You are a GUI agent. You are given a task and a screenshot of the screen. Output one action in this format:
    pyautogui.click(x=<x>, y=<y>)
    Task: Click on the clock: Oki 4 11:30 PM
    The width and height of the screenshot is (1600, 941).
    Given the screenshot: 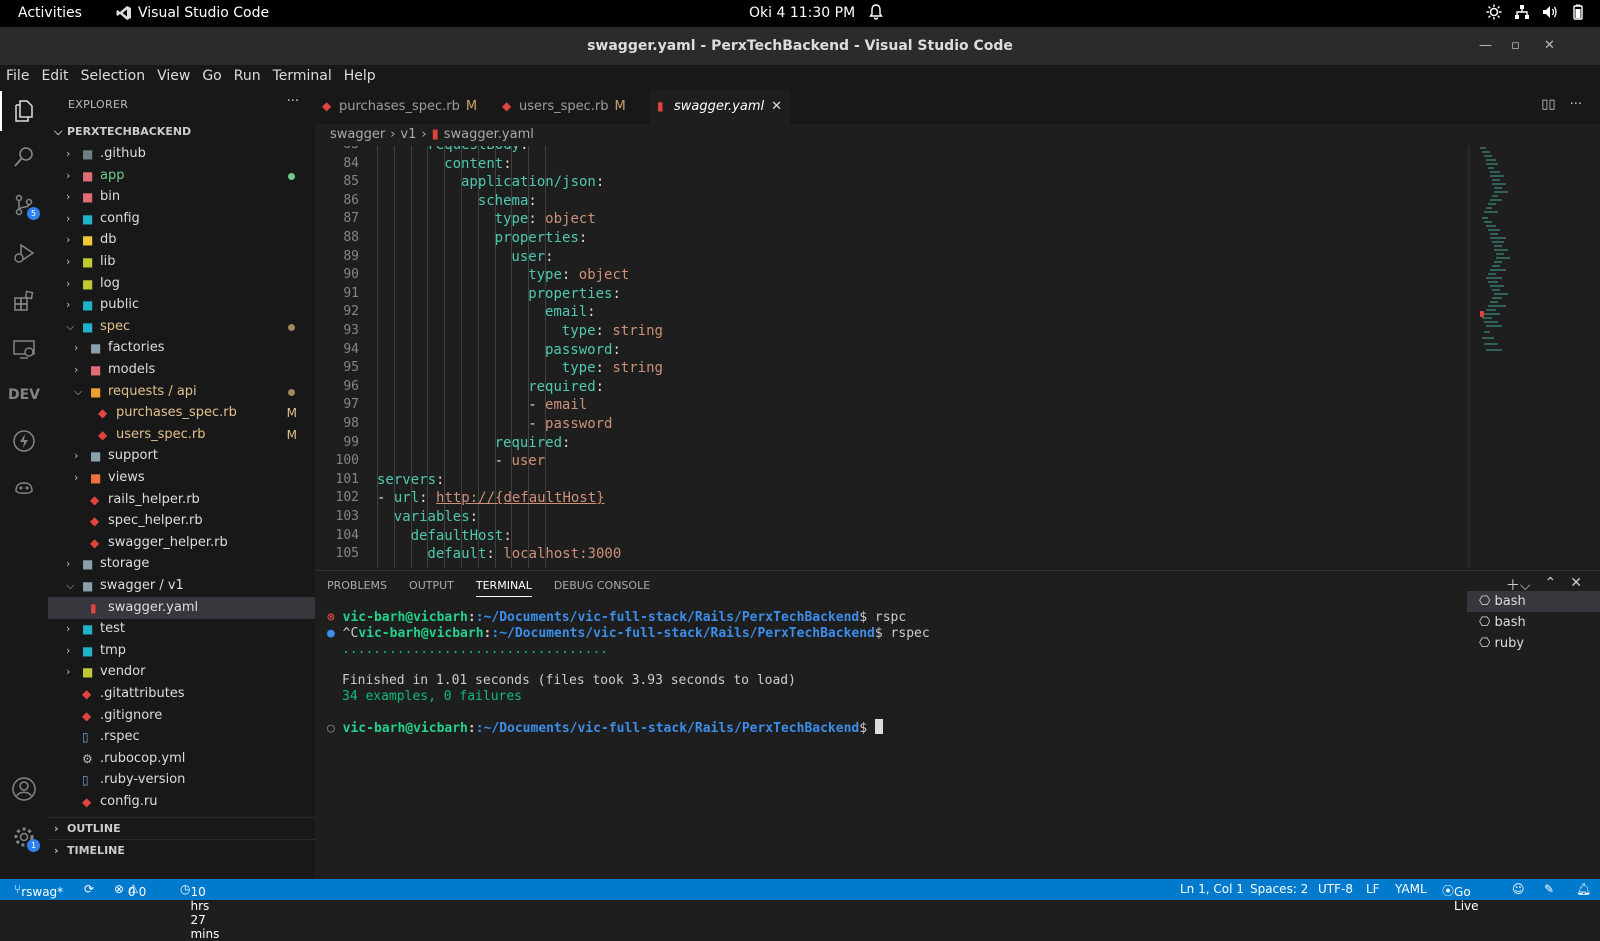 What is the action you would take?
    pyautogui.click(x=802, y=13)
    